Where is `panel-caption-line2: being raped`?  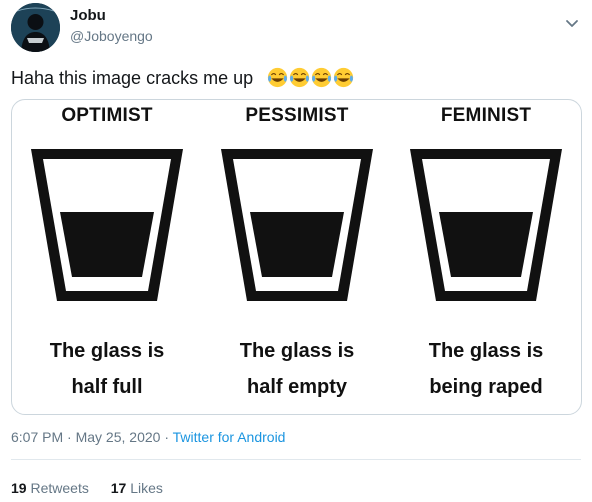
panel-caption-line2: being raped is located at coordinates (486, 387).